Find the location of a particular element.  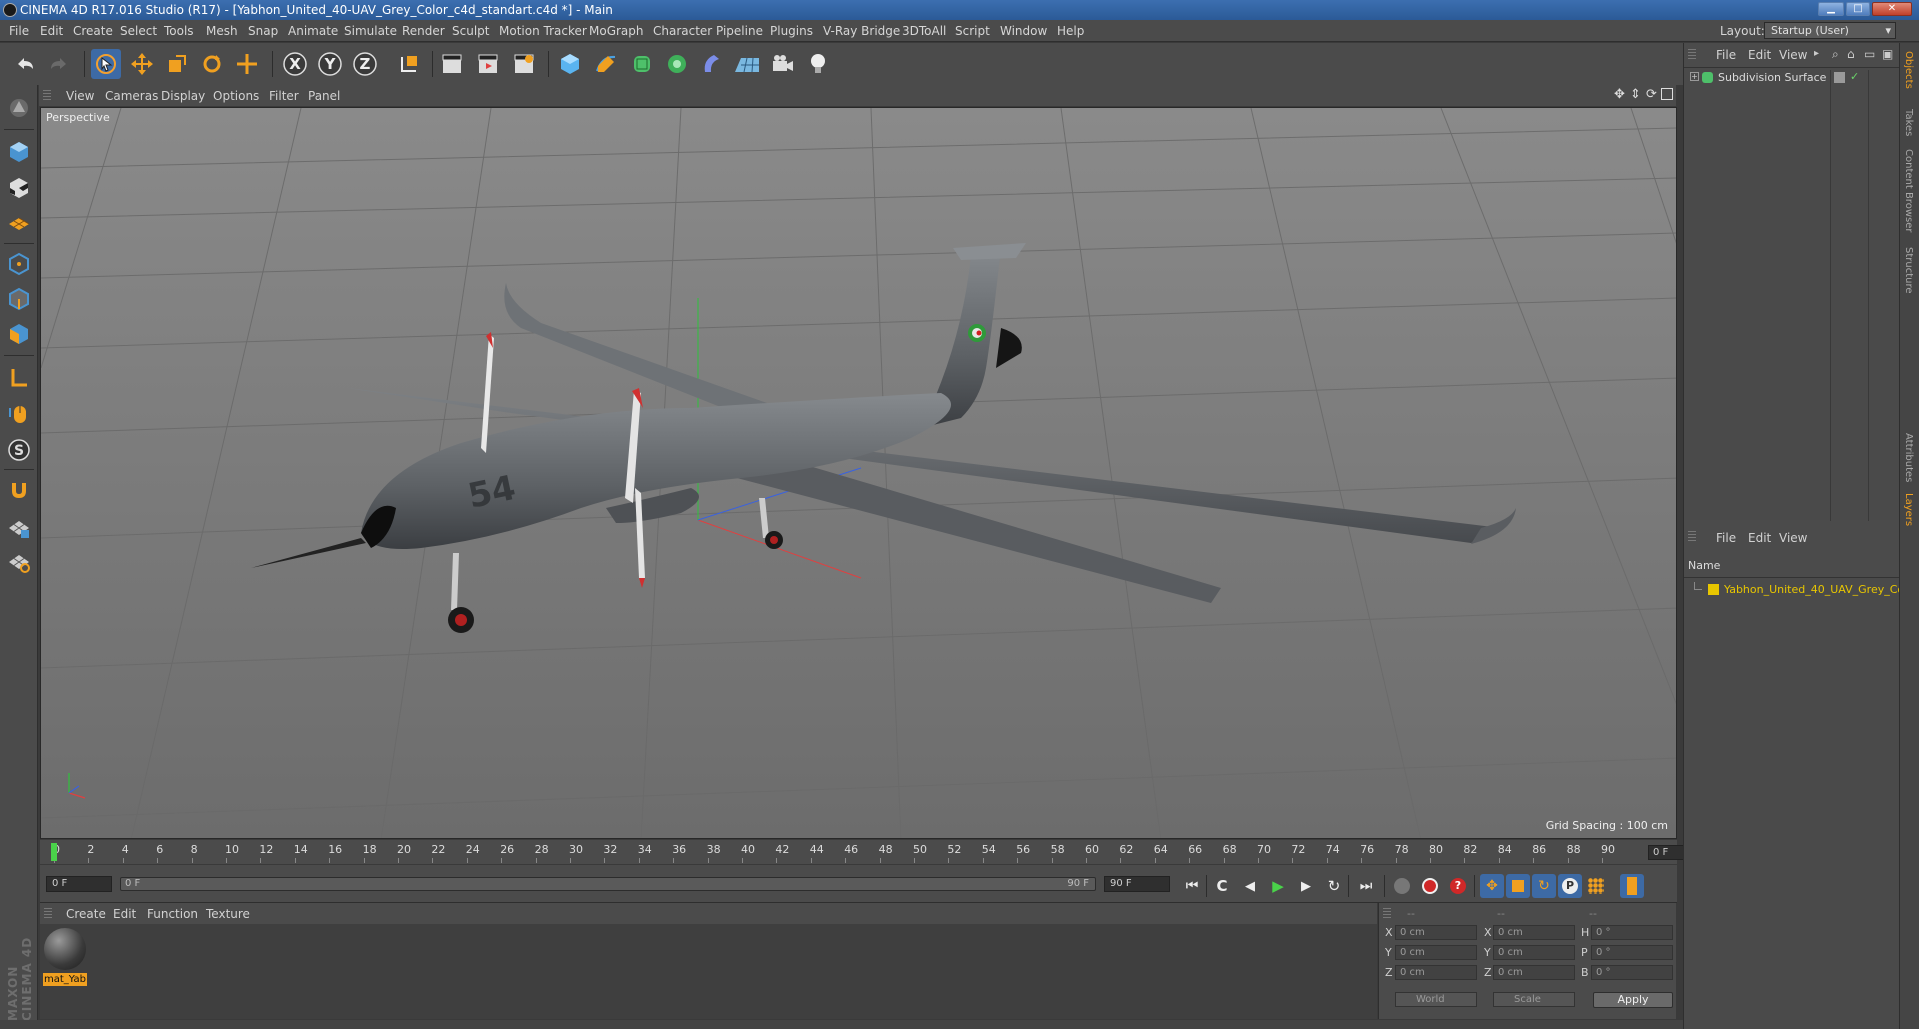

render-settings-button is located at coordinates (524, 64).